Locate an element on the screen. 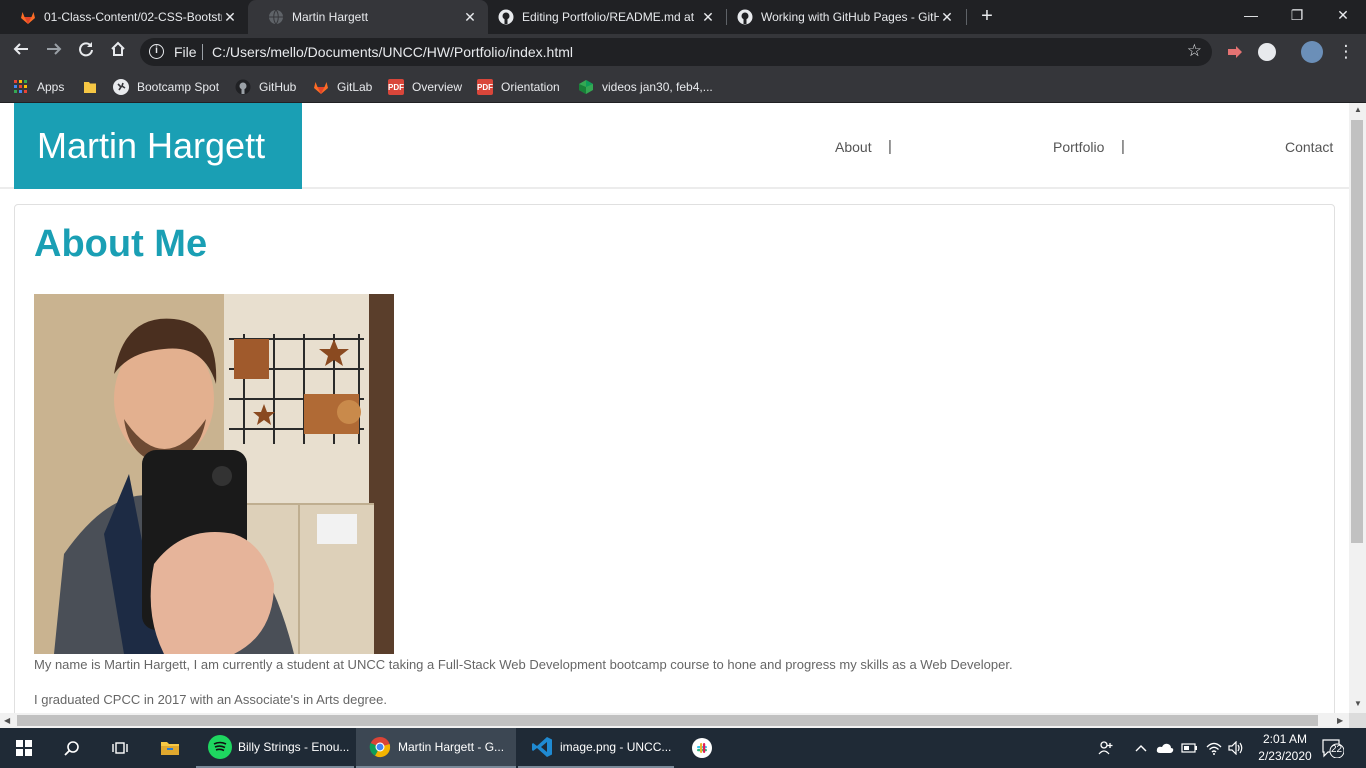  profile-photo is located at coordinates (214, 474).